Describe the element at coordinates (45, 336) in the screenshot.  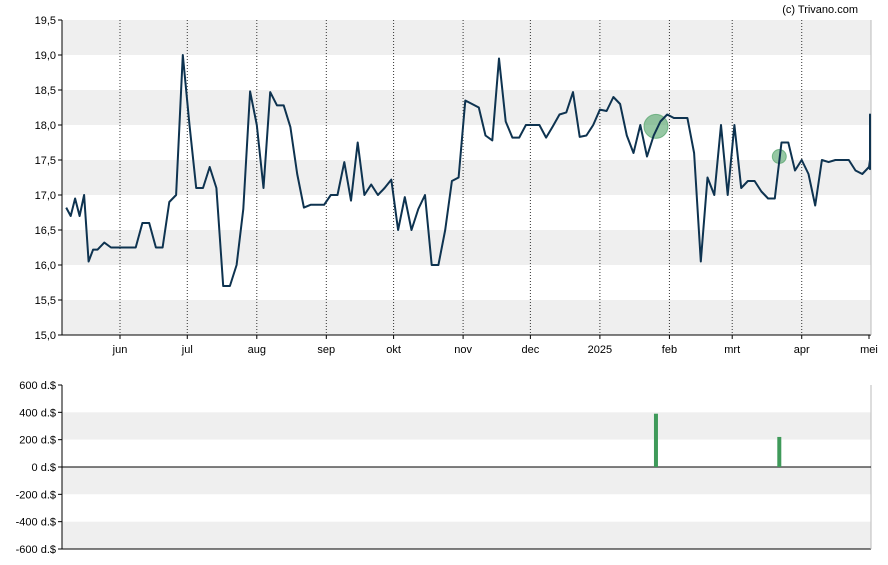
I see `y-tick-label: 15,0` at that location.